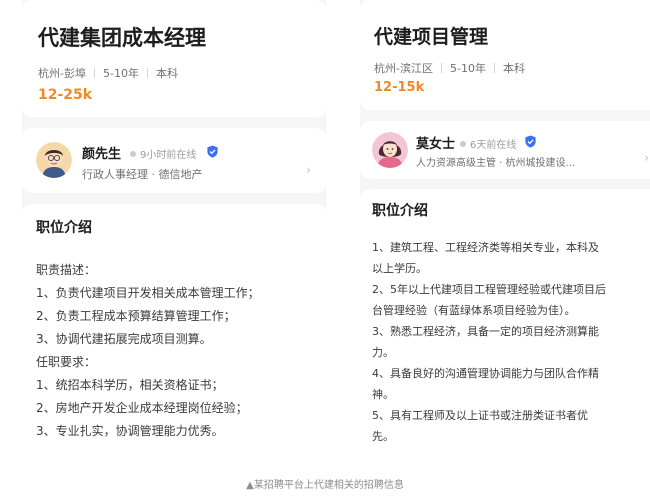 The image size is (650, 501). I want to click on description-line: 1、负责代建项目开发相关成本管理工作；, so click(148, 293).